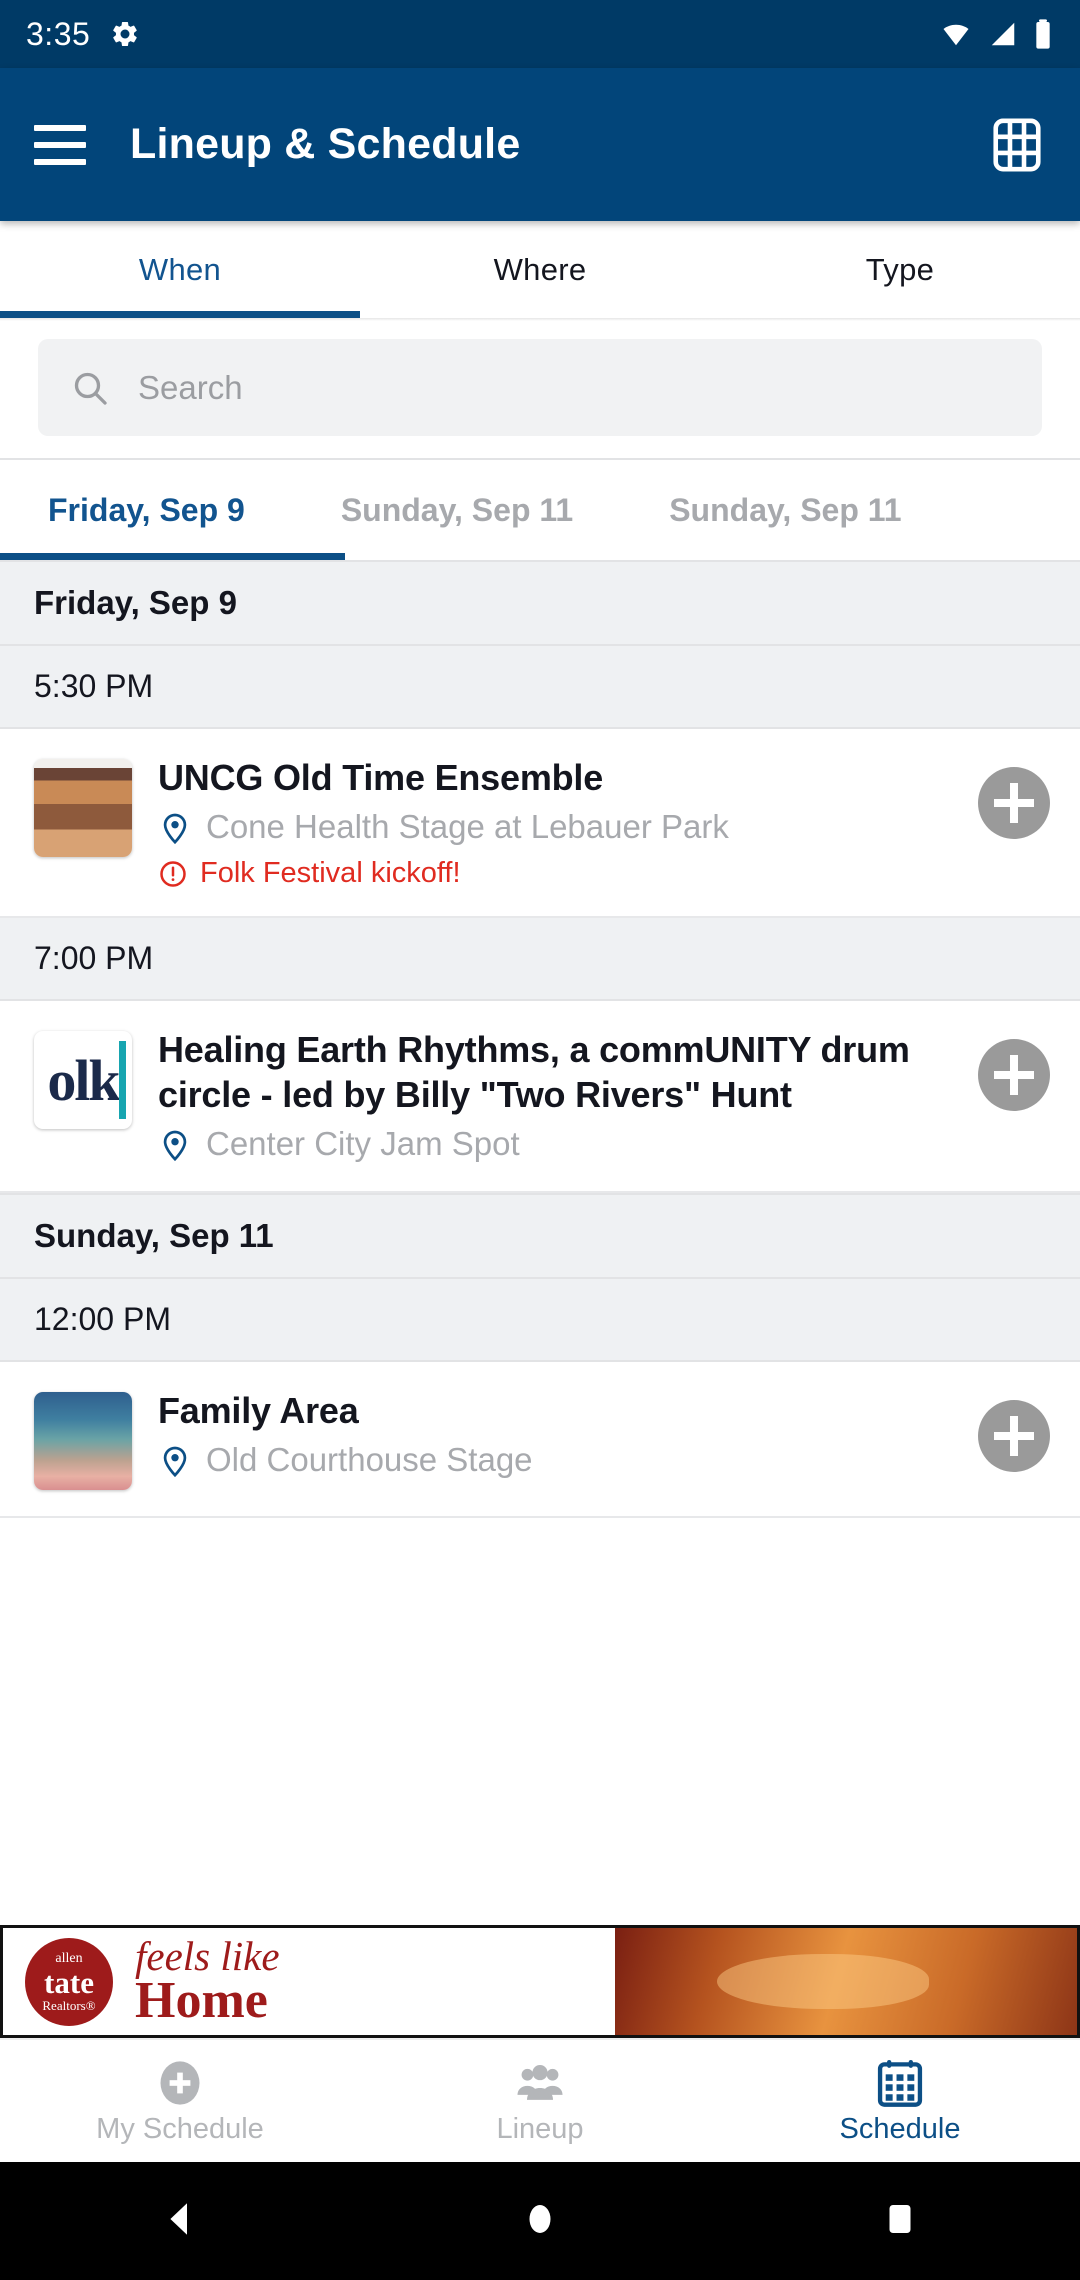 This screenshot has width=1080, height=2280. What do you see at coordinates (540, 34) in the screenshot?
I see `status-bar: 3:35` at bounding box center [540, 34].